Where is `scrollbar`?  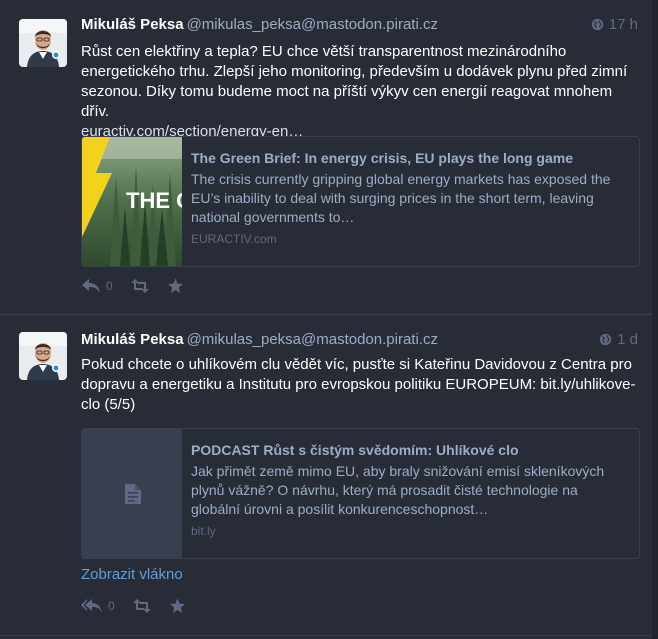
scrollbar is located at coordinates (655, 319).